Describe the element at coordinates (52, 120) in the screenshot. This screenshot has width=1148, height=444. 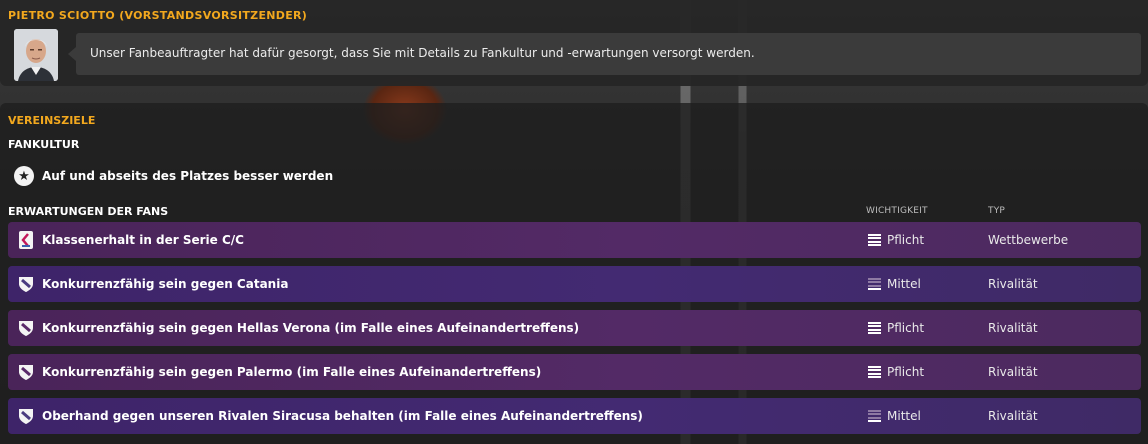
I see `section-title: VEREINSZIELE` at that location.